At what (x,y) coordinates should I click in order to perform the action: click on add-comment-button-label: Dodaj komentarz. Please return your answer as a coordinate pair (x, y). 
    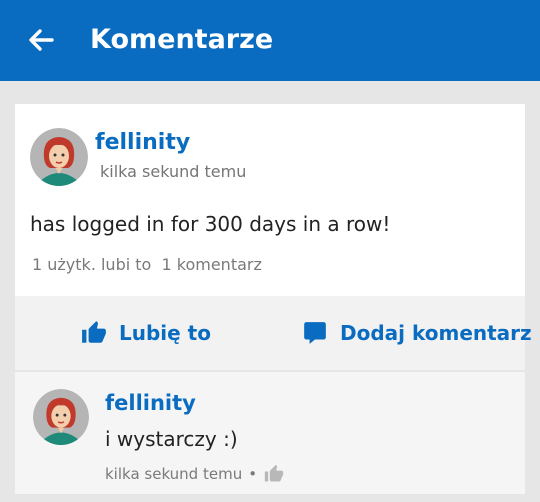
    Looking at the image, I should click on (436, 333).